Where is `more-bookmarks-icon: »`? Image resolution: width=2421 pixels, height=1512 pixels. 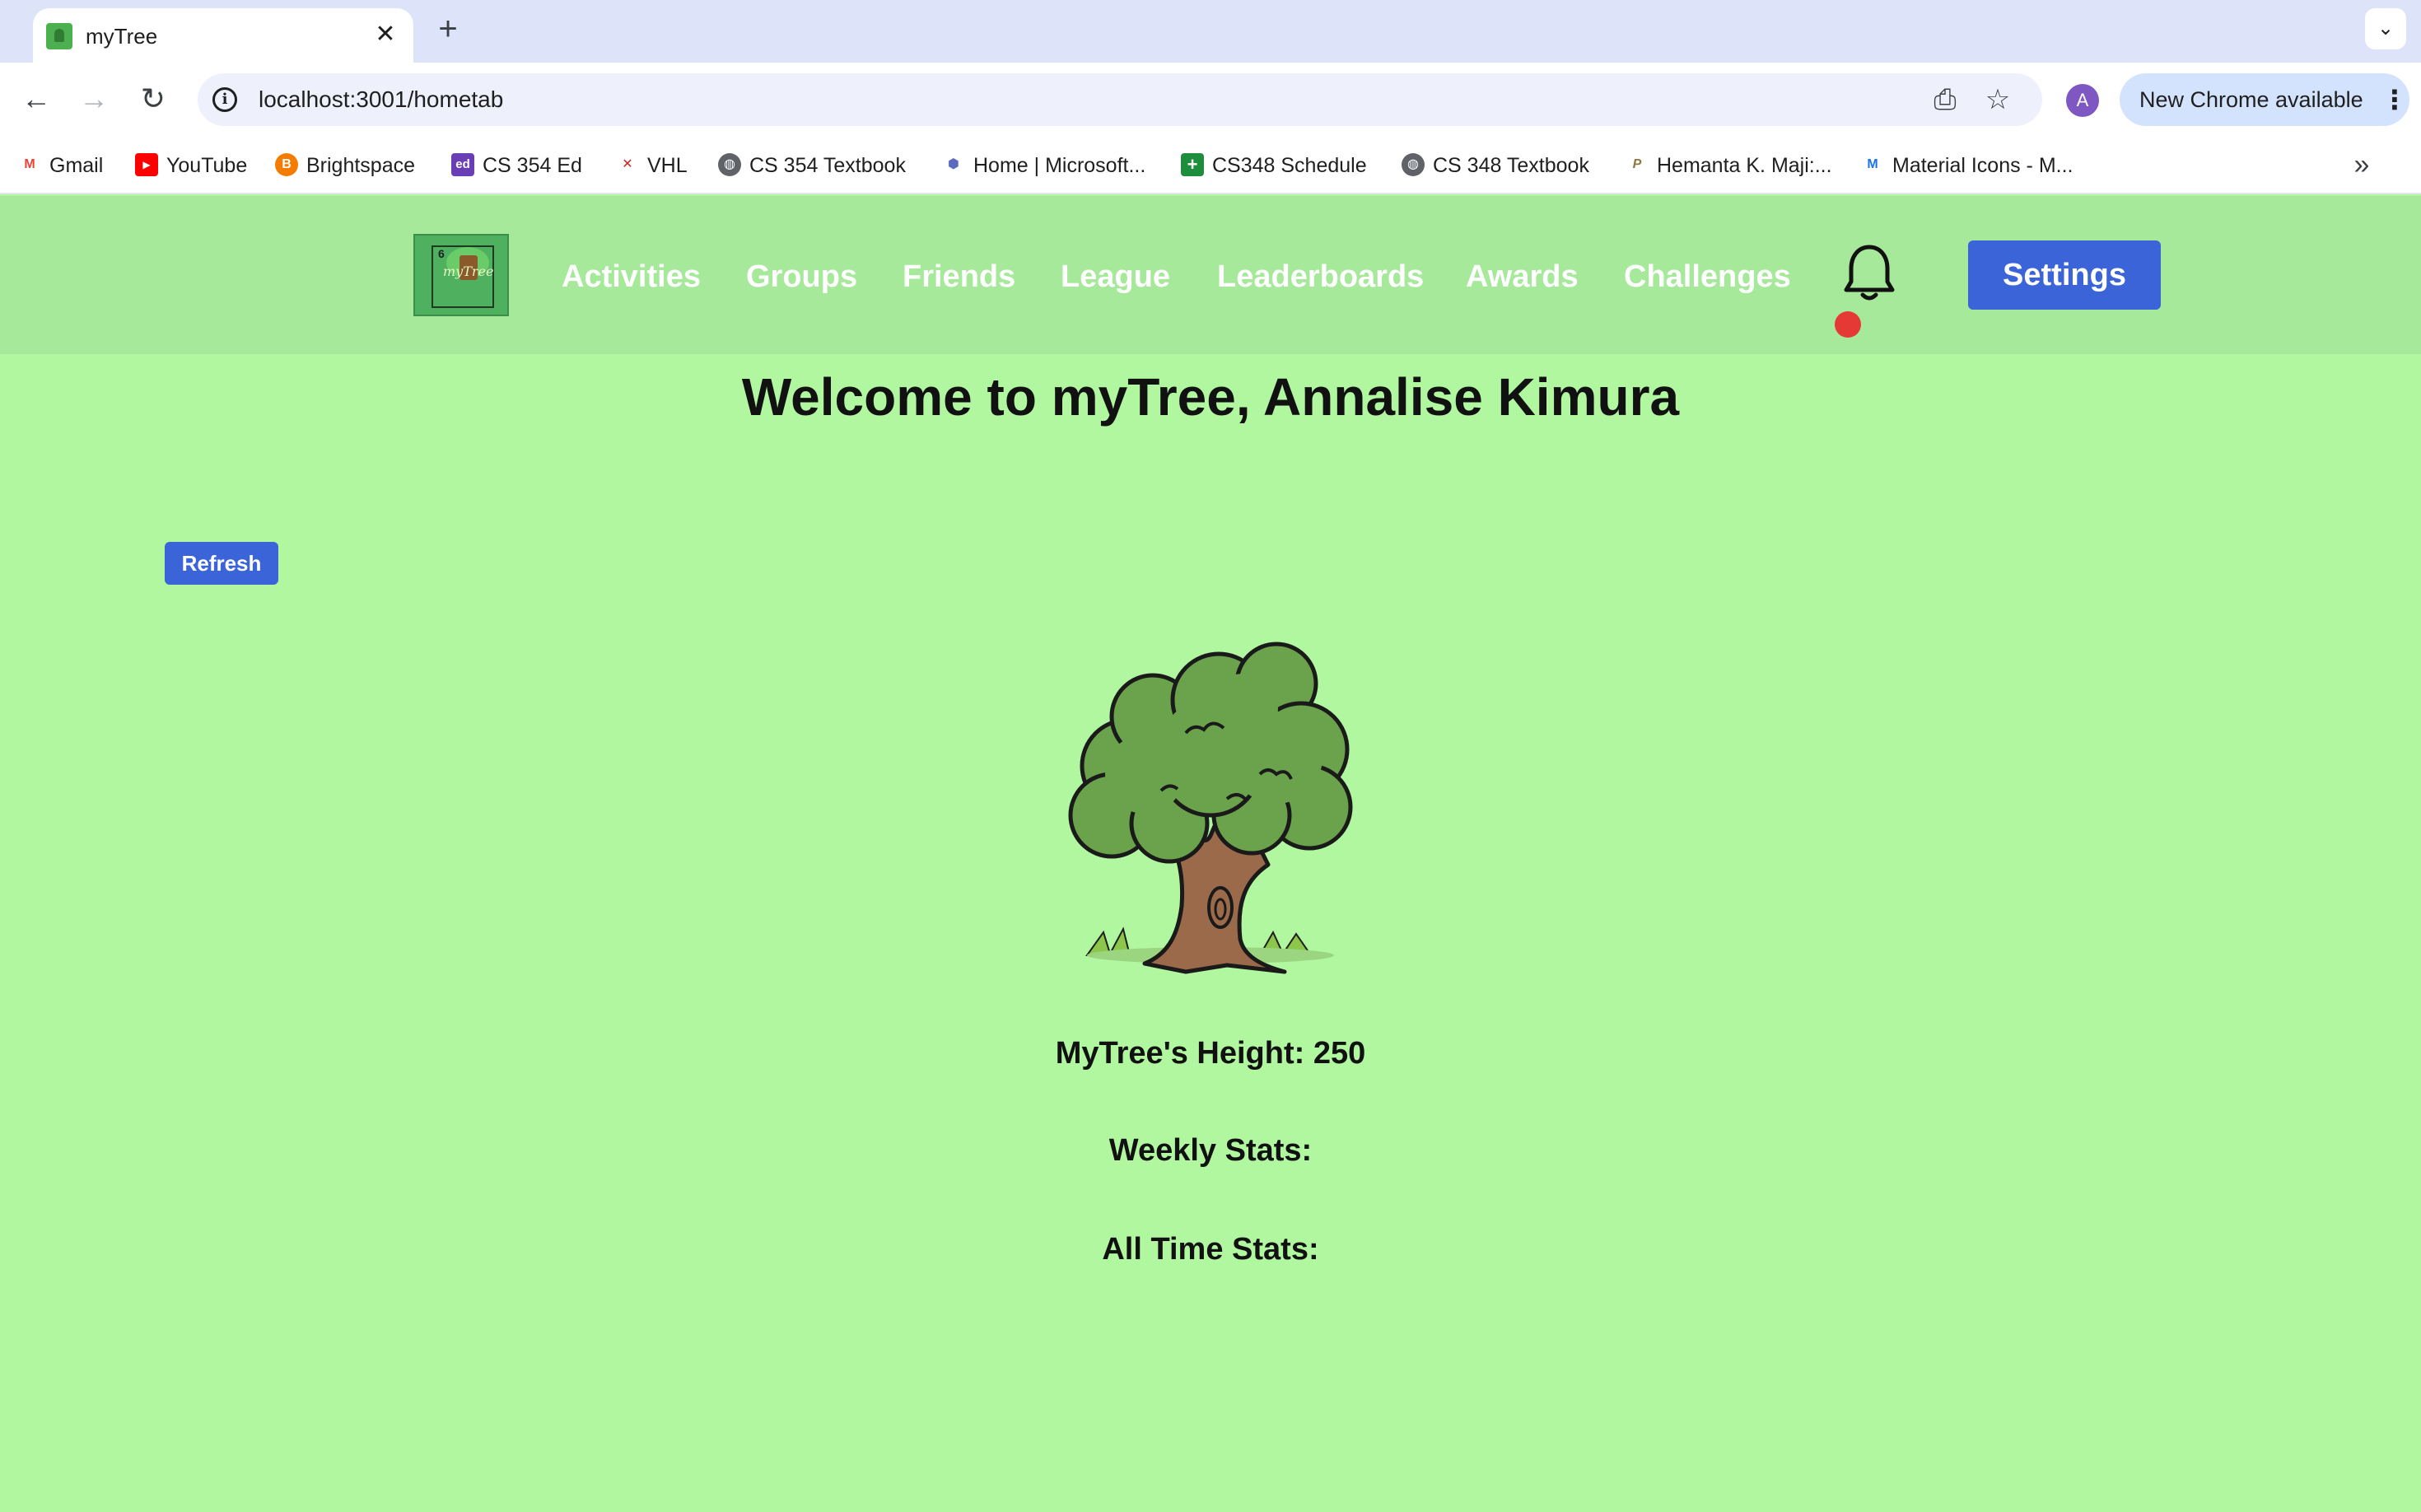 more-bookmarks-icon: » is located at coordinates (2361, 164).